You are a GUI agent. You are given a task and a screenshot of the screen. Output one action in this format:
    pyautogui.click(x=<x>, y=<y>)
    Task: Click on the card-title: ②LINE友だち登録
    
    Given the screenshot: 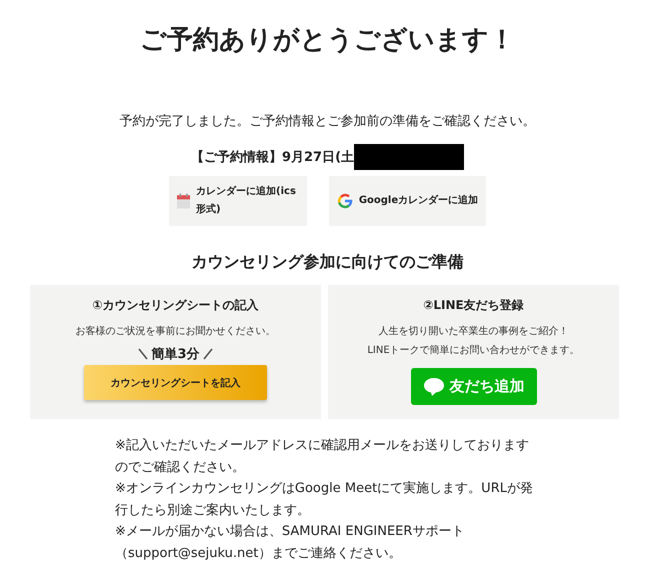 What is the action you would take?
    pyautogui.click(x=473, y=305)
    